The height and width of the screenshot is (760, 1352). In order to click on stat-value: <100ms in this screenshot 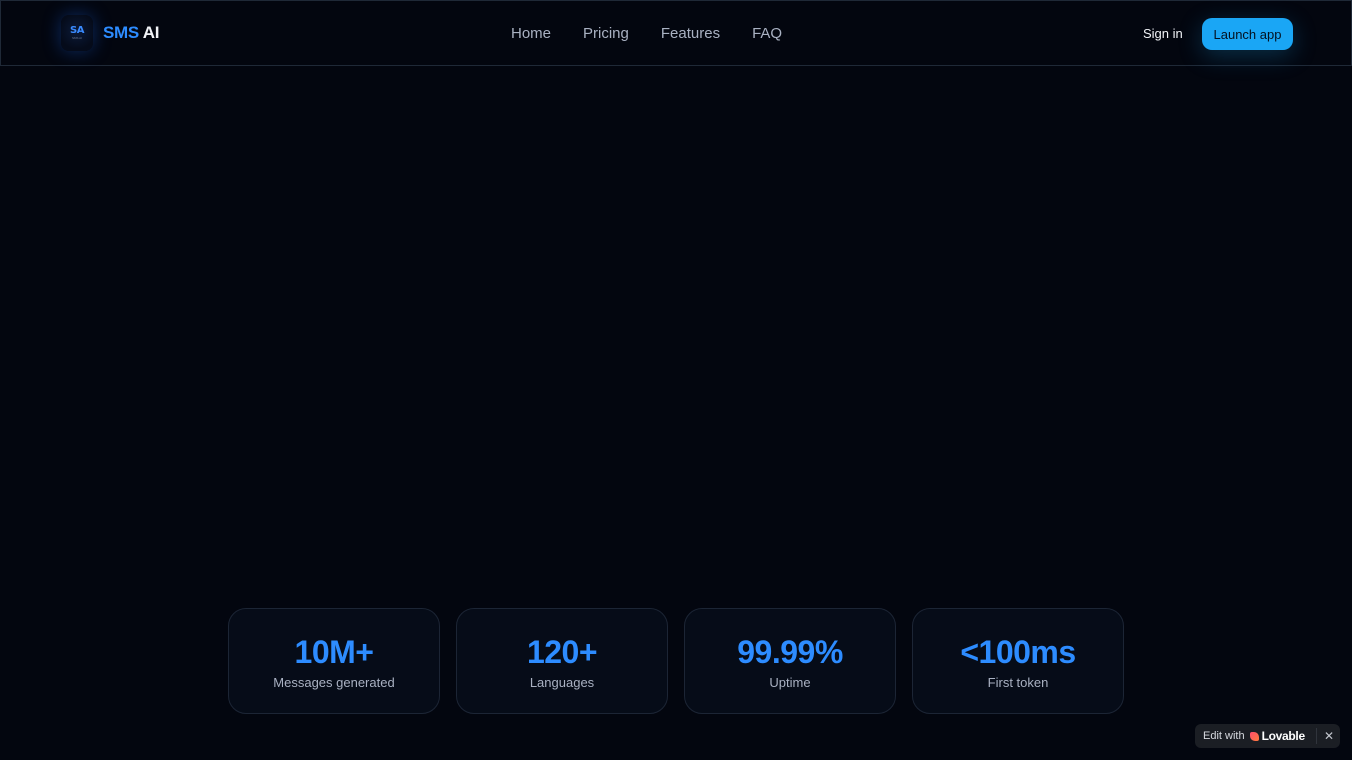, I will do `click(1018, 652)`.